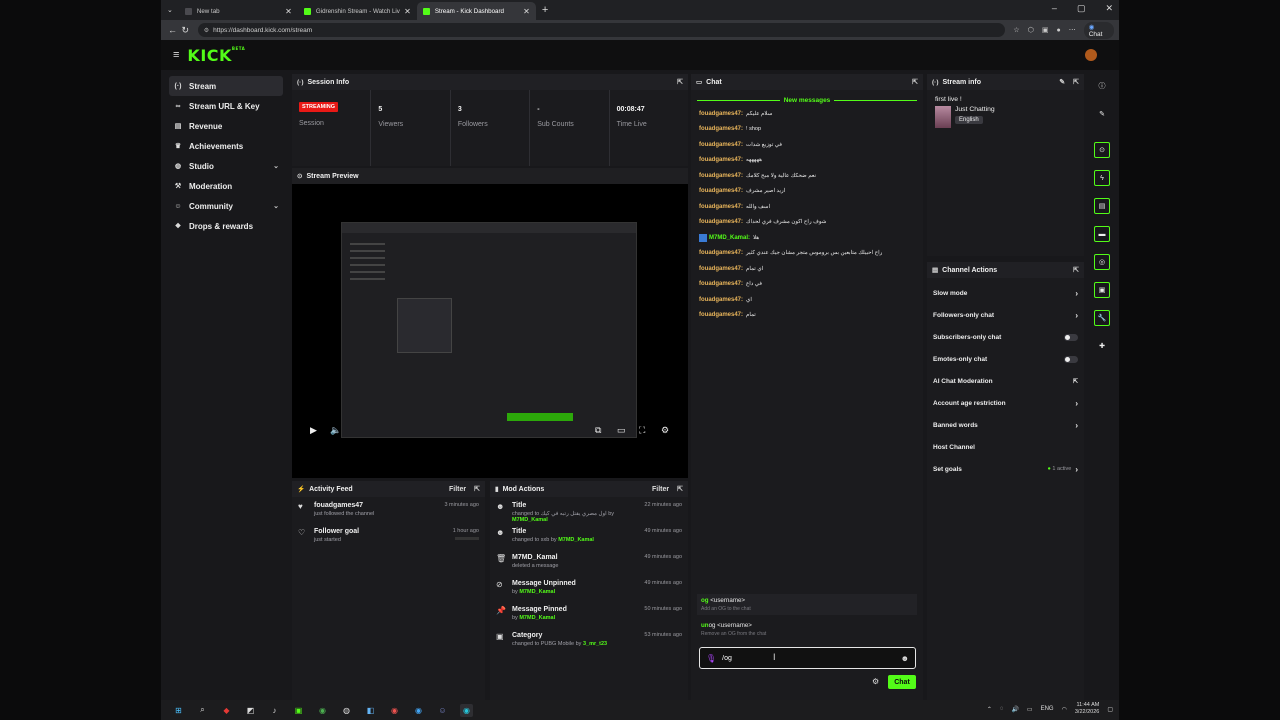  I want to click on close-window-icon: ✕, so click(1109, 8).